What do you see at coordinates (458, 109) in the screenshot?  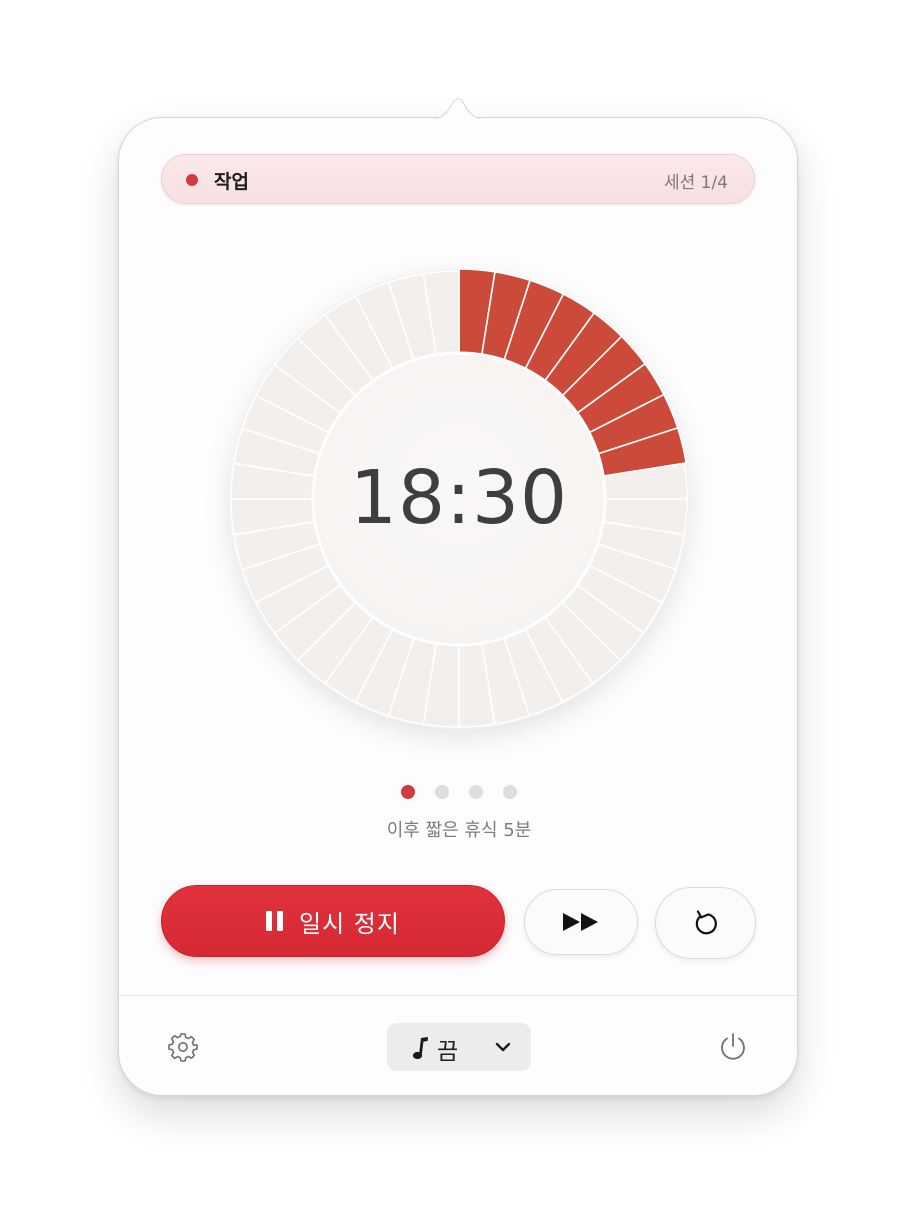 I see `popover-arrow` at bounding box center [458, 109].